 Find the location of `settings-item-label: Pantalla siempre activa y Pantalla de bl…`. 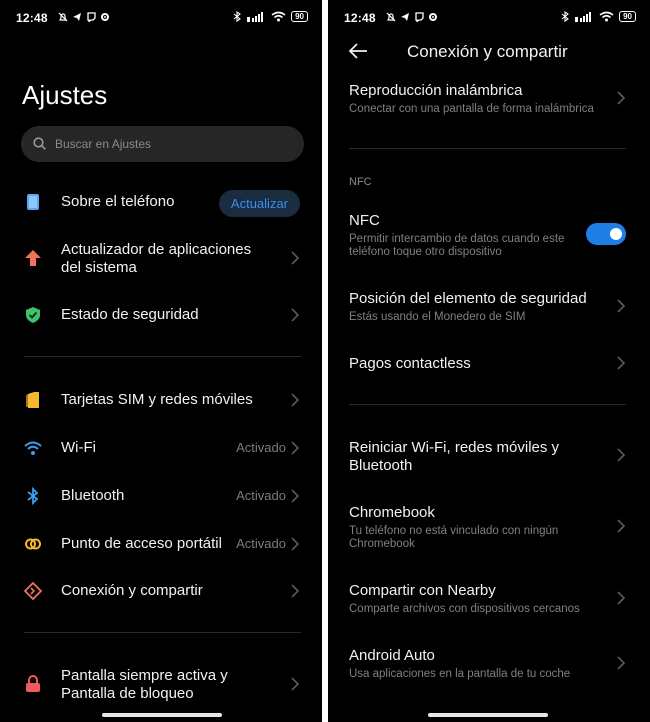

settings-item-label: Pantalla siempre activa y Pantalla de bl… is located at coordinates (144, 684).